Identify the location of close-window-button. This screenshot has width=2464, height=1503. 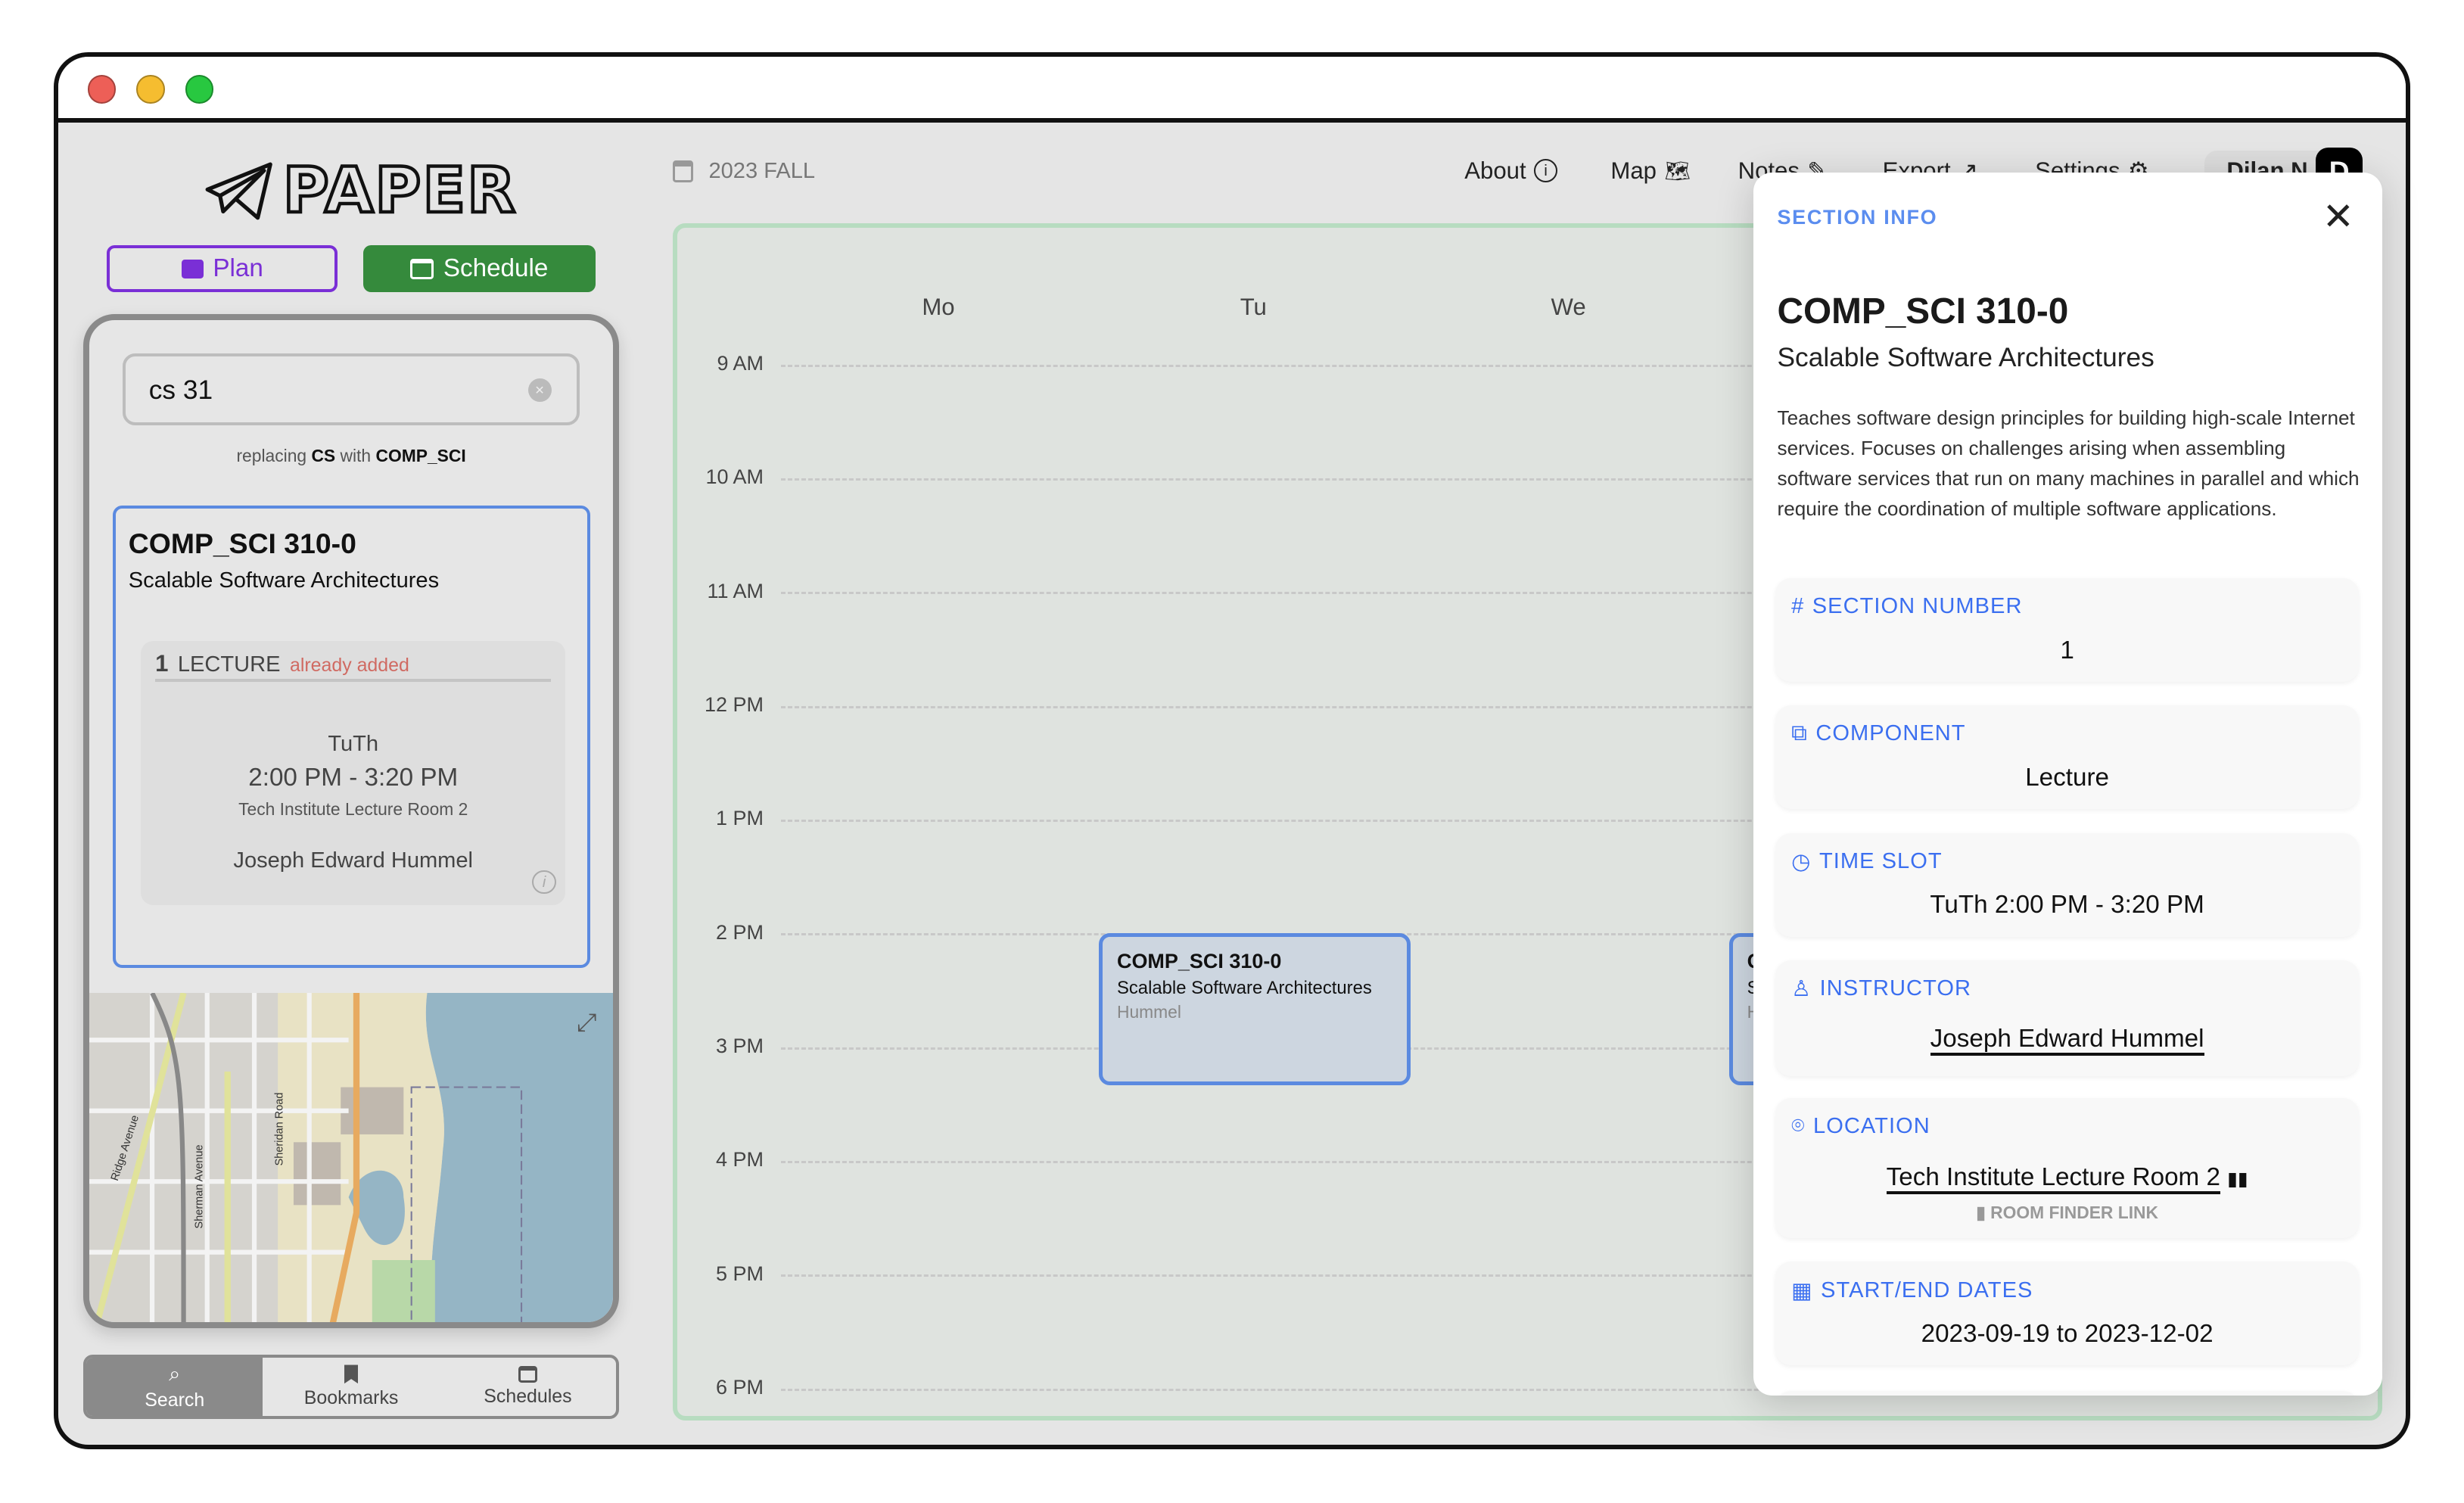
(102, 89).